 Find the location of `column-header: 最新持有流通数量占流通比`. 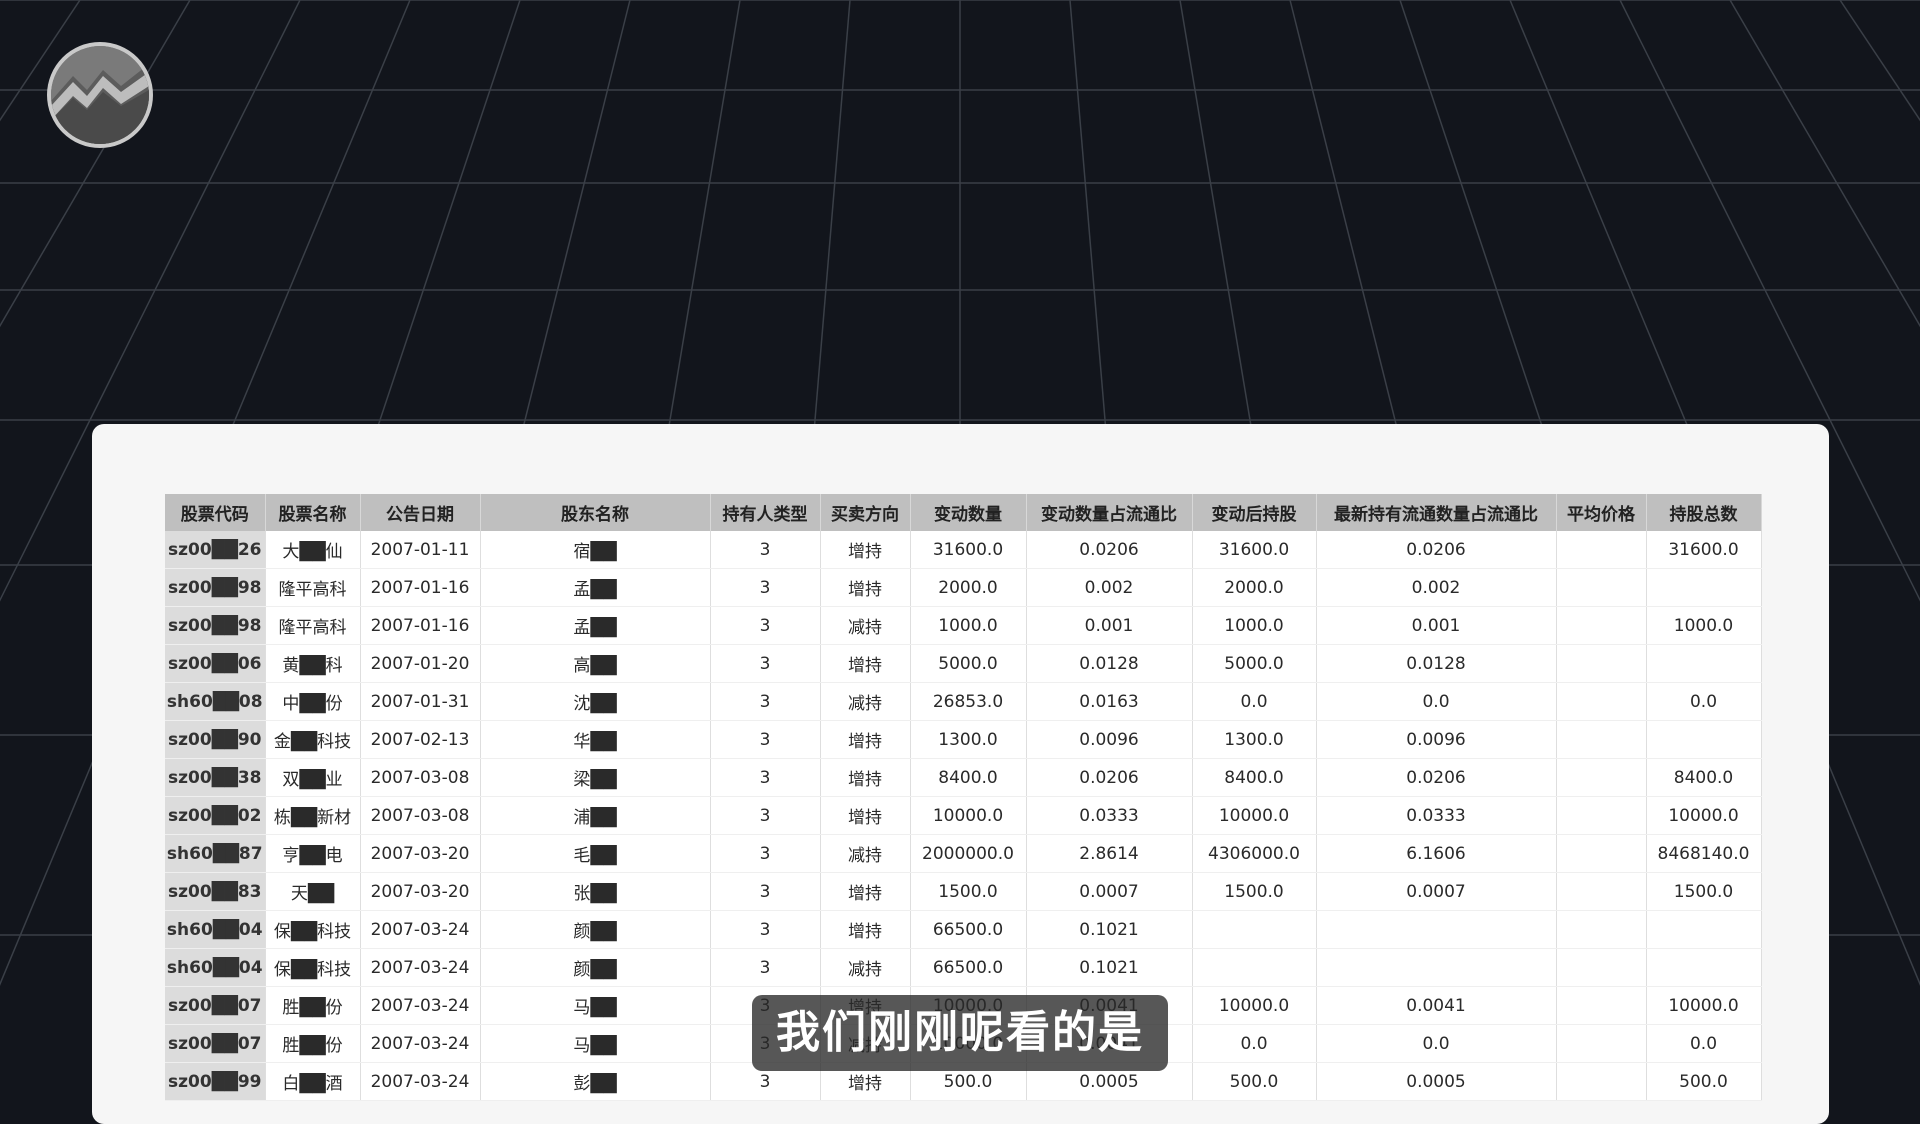

column-header: 最新持有流通数量占流通比 is located at coordinates (1436, 512).